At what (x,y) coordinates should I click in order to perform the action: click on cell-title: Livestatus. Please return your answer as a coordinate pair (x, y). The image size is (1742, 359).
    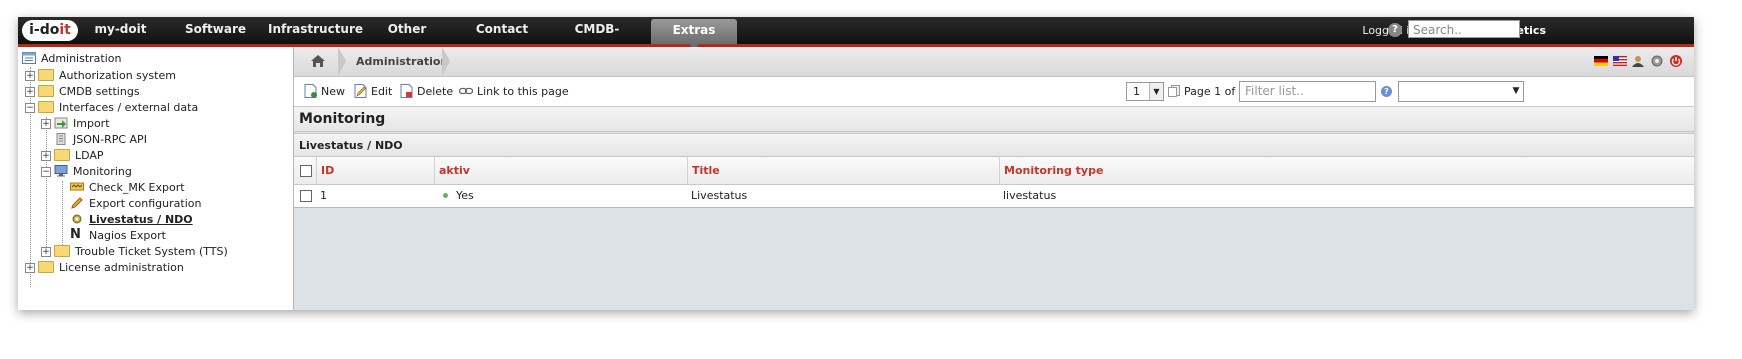
    Looking at the image, I should click on (719, 195).